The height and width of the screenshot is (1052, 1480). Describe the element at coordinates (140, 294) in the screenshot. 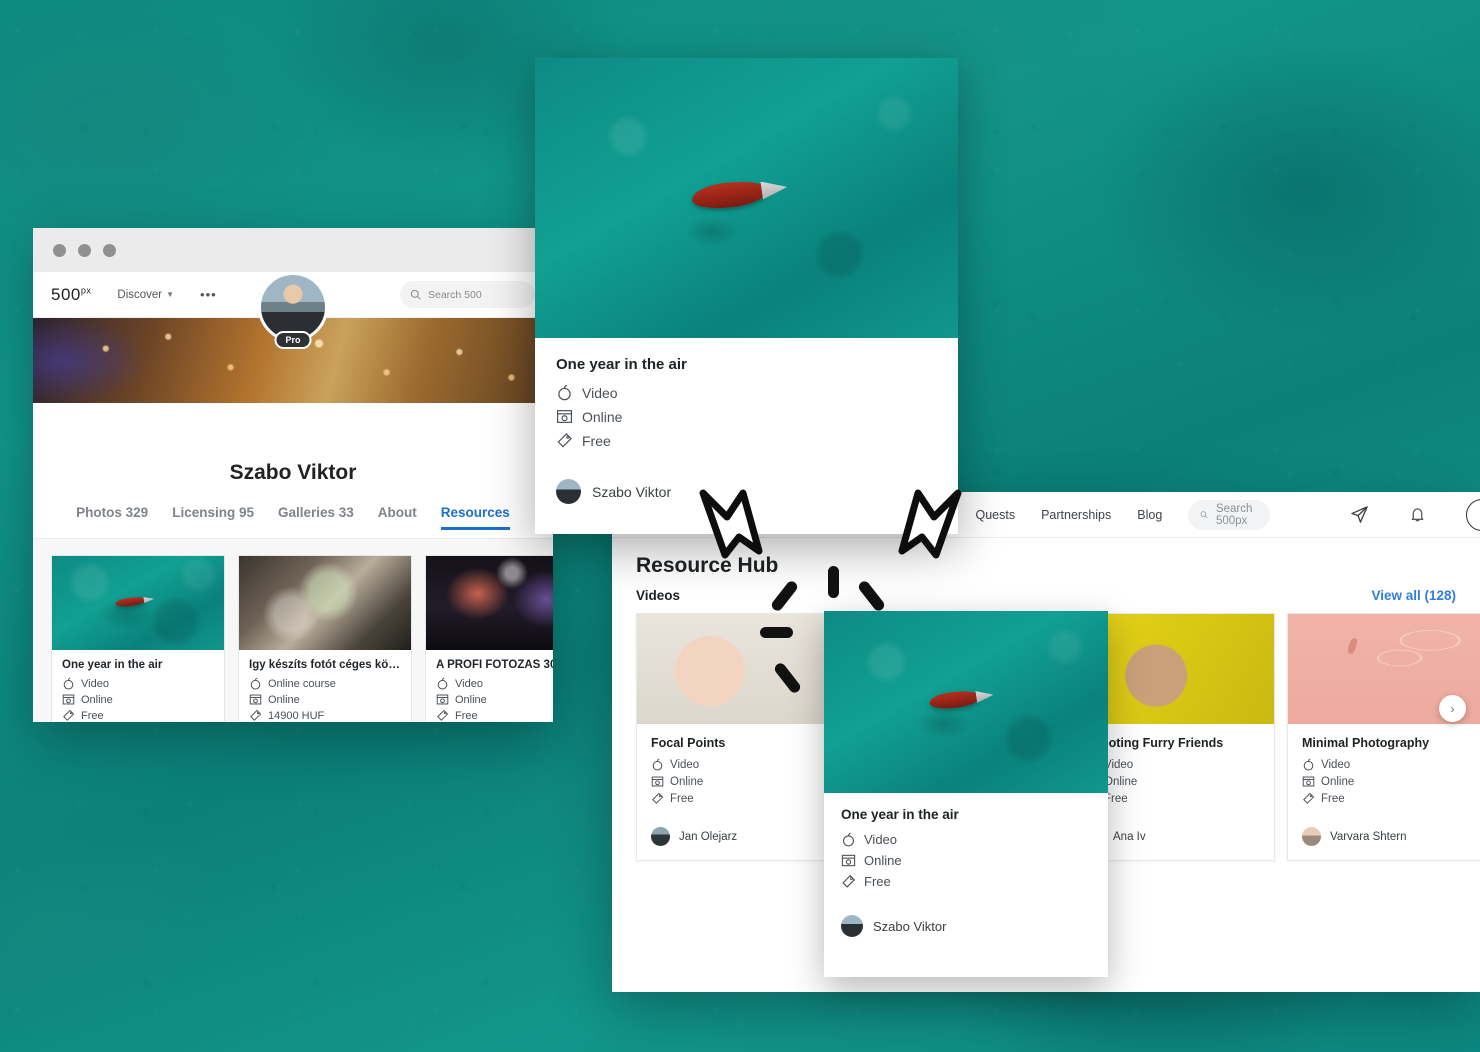

I see `nav-item-discover-label: Discover` at that location.